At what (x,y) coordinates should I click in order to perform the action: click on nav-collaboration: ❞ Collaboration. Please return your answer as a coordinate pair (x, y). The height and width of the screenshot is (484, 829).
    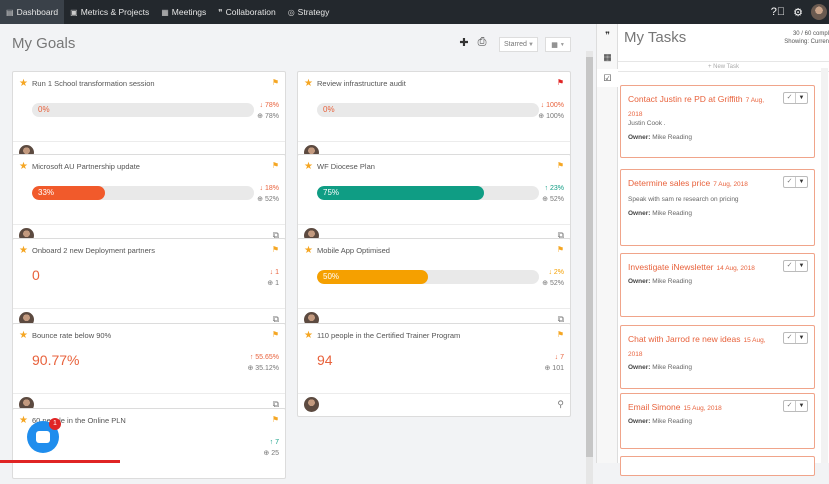
    Looking at the image, I should click on (246, 12).